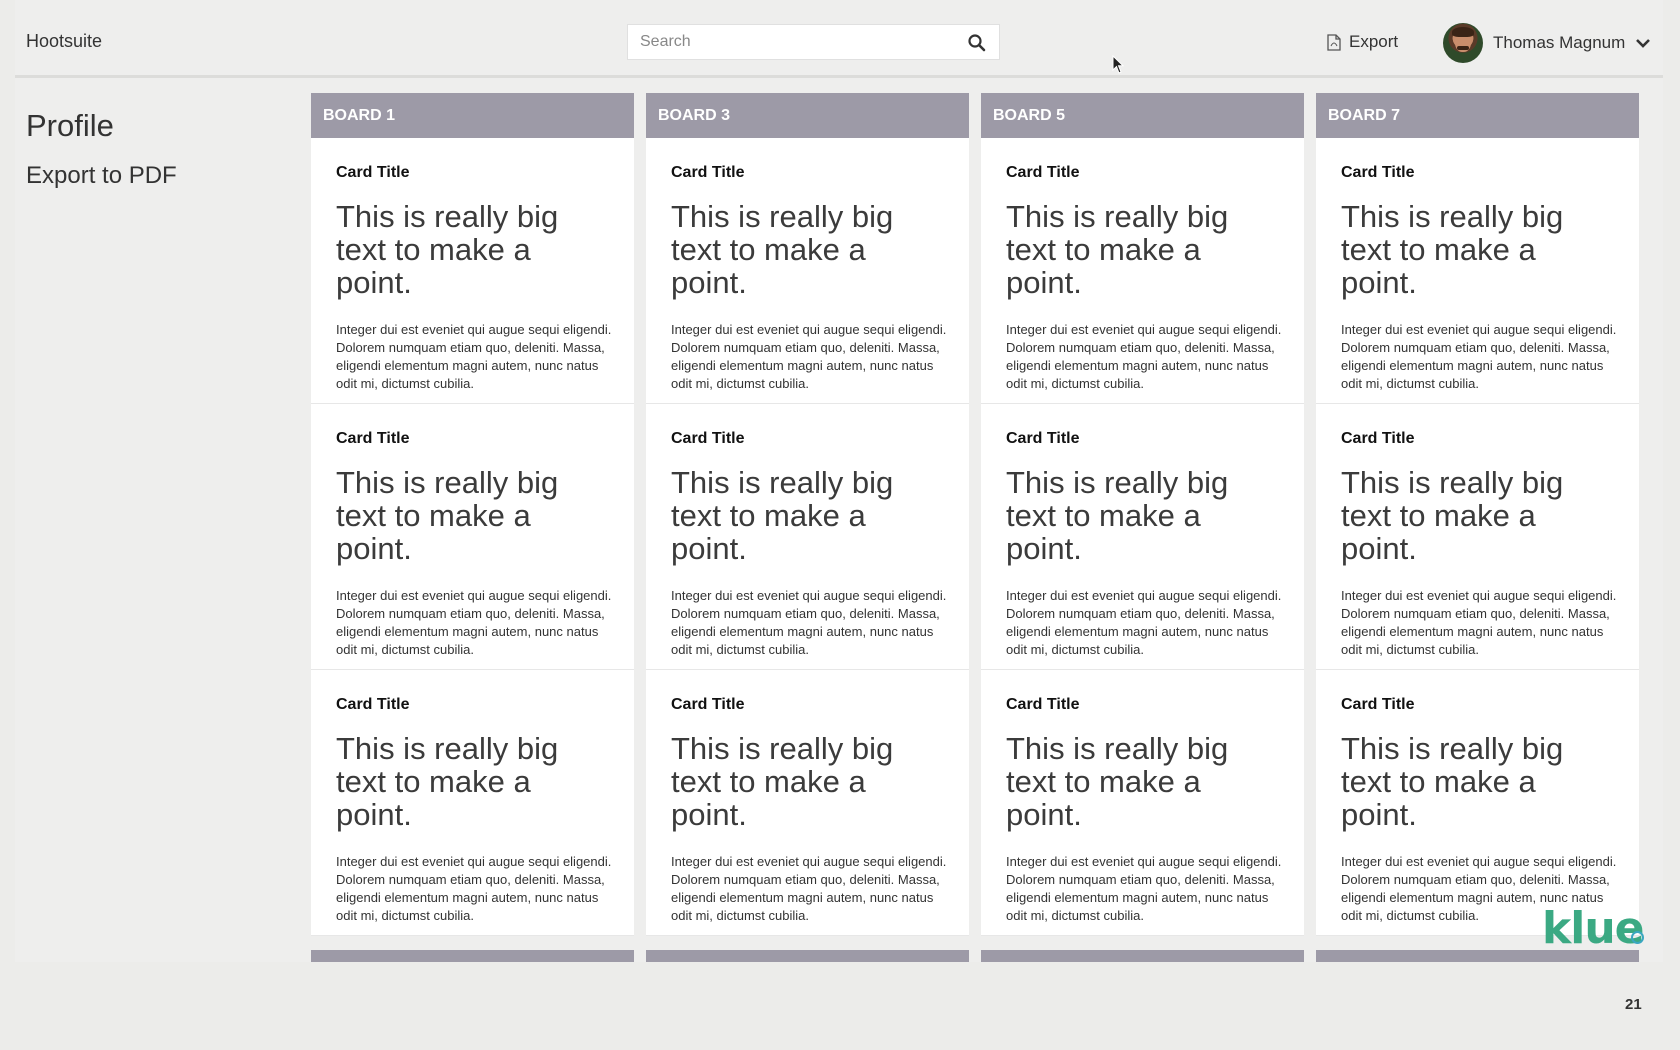 This screenshot has height=1050, width=1680. Describe the element at coordinates (1374, 41) in the screenshot. I see `export-label: Export` at that location.